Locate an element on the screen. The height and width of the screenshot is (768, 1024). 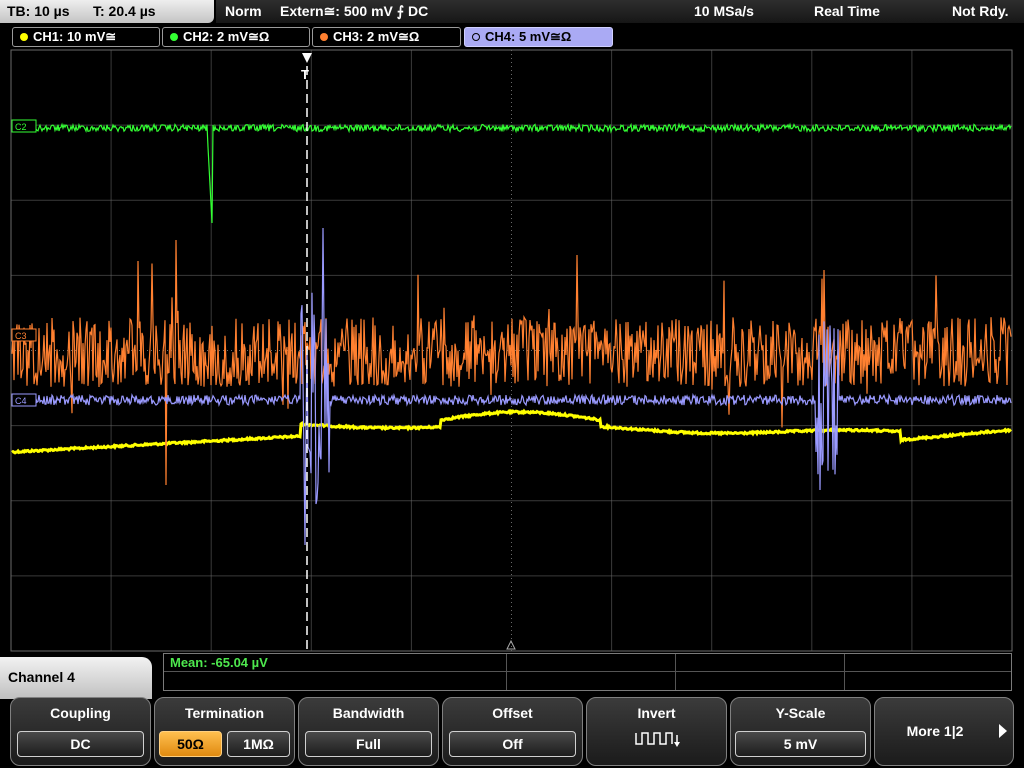
channel-tab-ch1: CH1: 10 mV≅ is located at coordinates (86, 37).